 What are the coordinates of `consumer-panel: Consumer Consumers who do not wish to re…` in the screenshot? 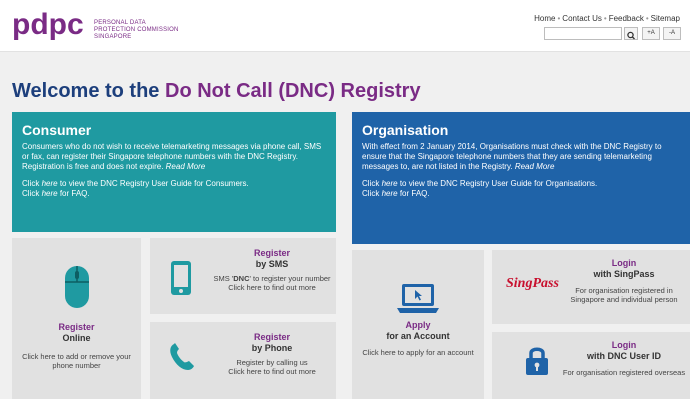 It's located at (174, 172).